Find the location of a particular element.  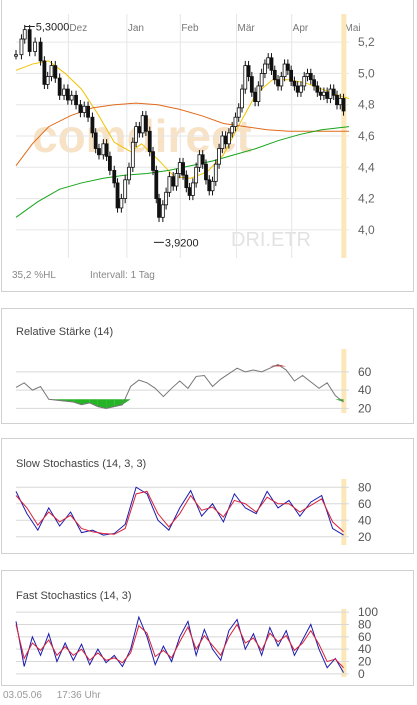

x-tick-label: Jan is located at coordinates (136, 28).